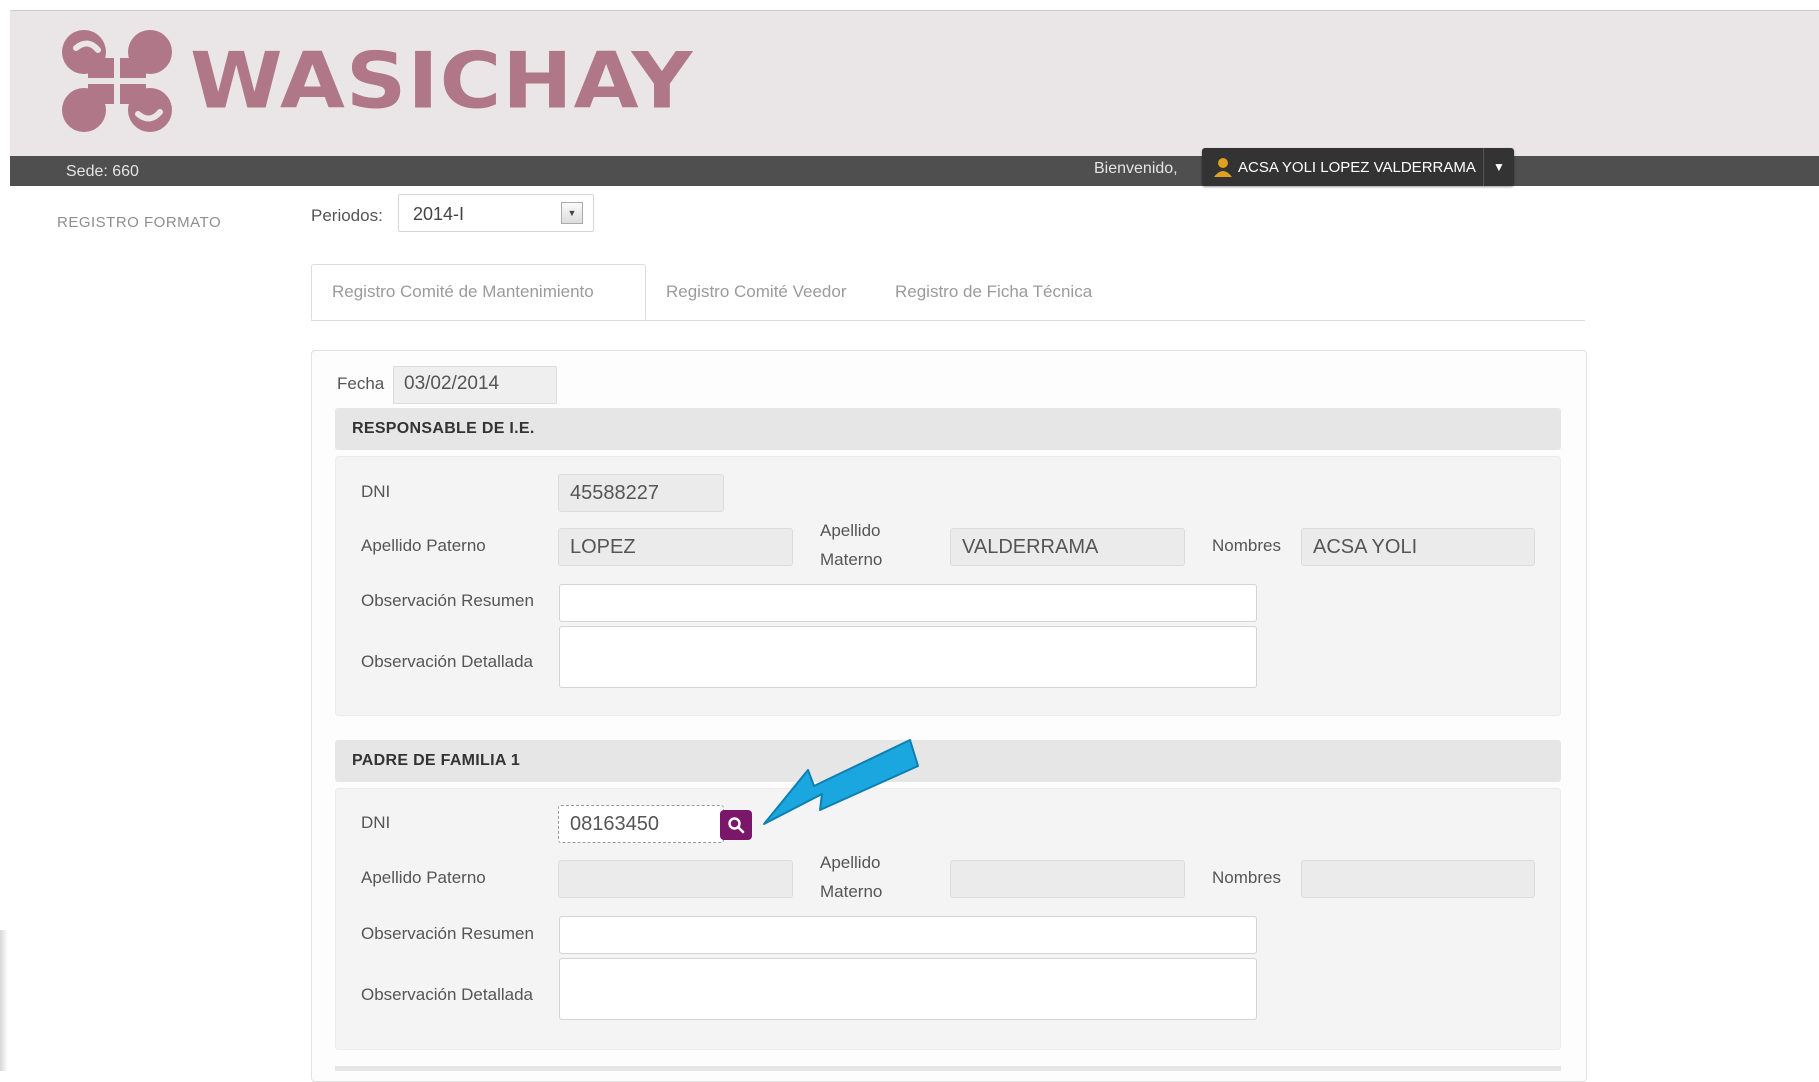 This screenshot has height=1082, width=1819. I want to click on logo-text: WASICHAY, so click(442, 81).